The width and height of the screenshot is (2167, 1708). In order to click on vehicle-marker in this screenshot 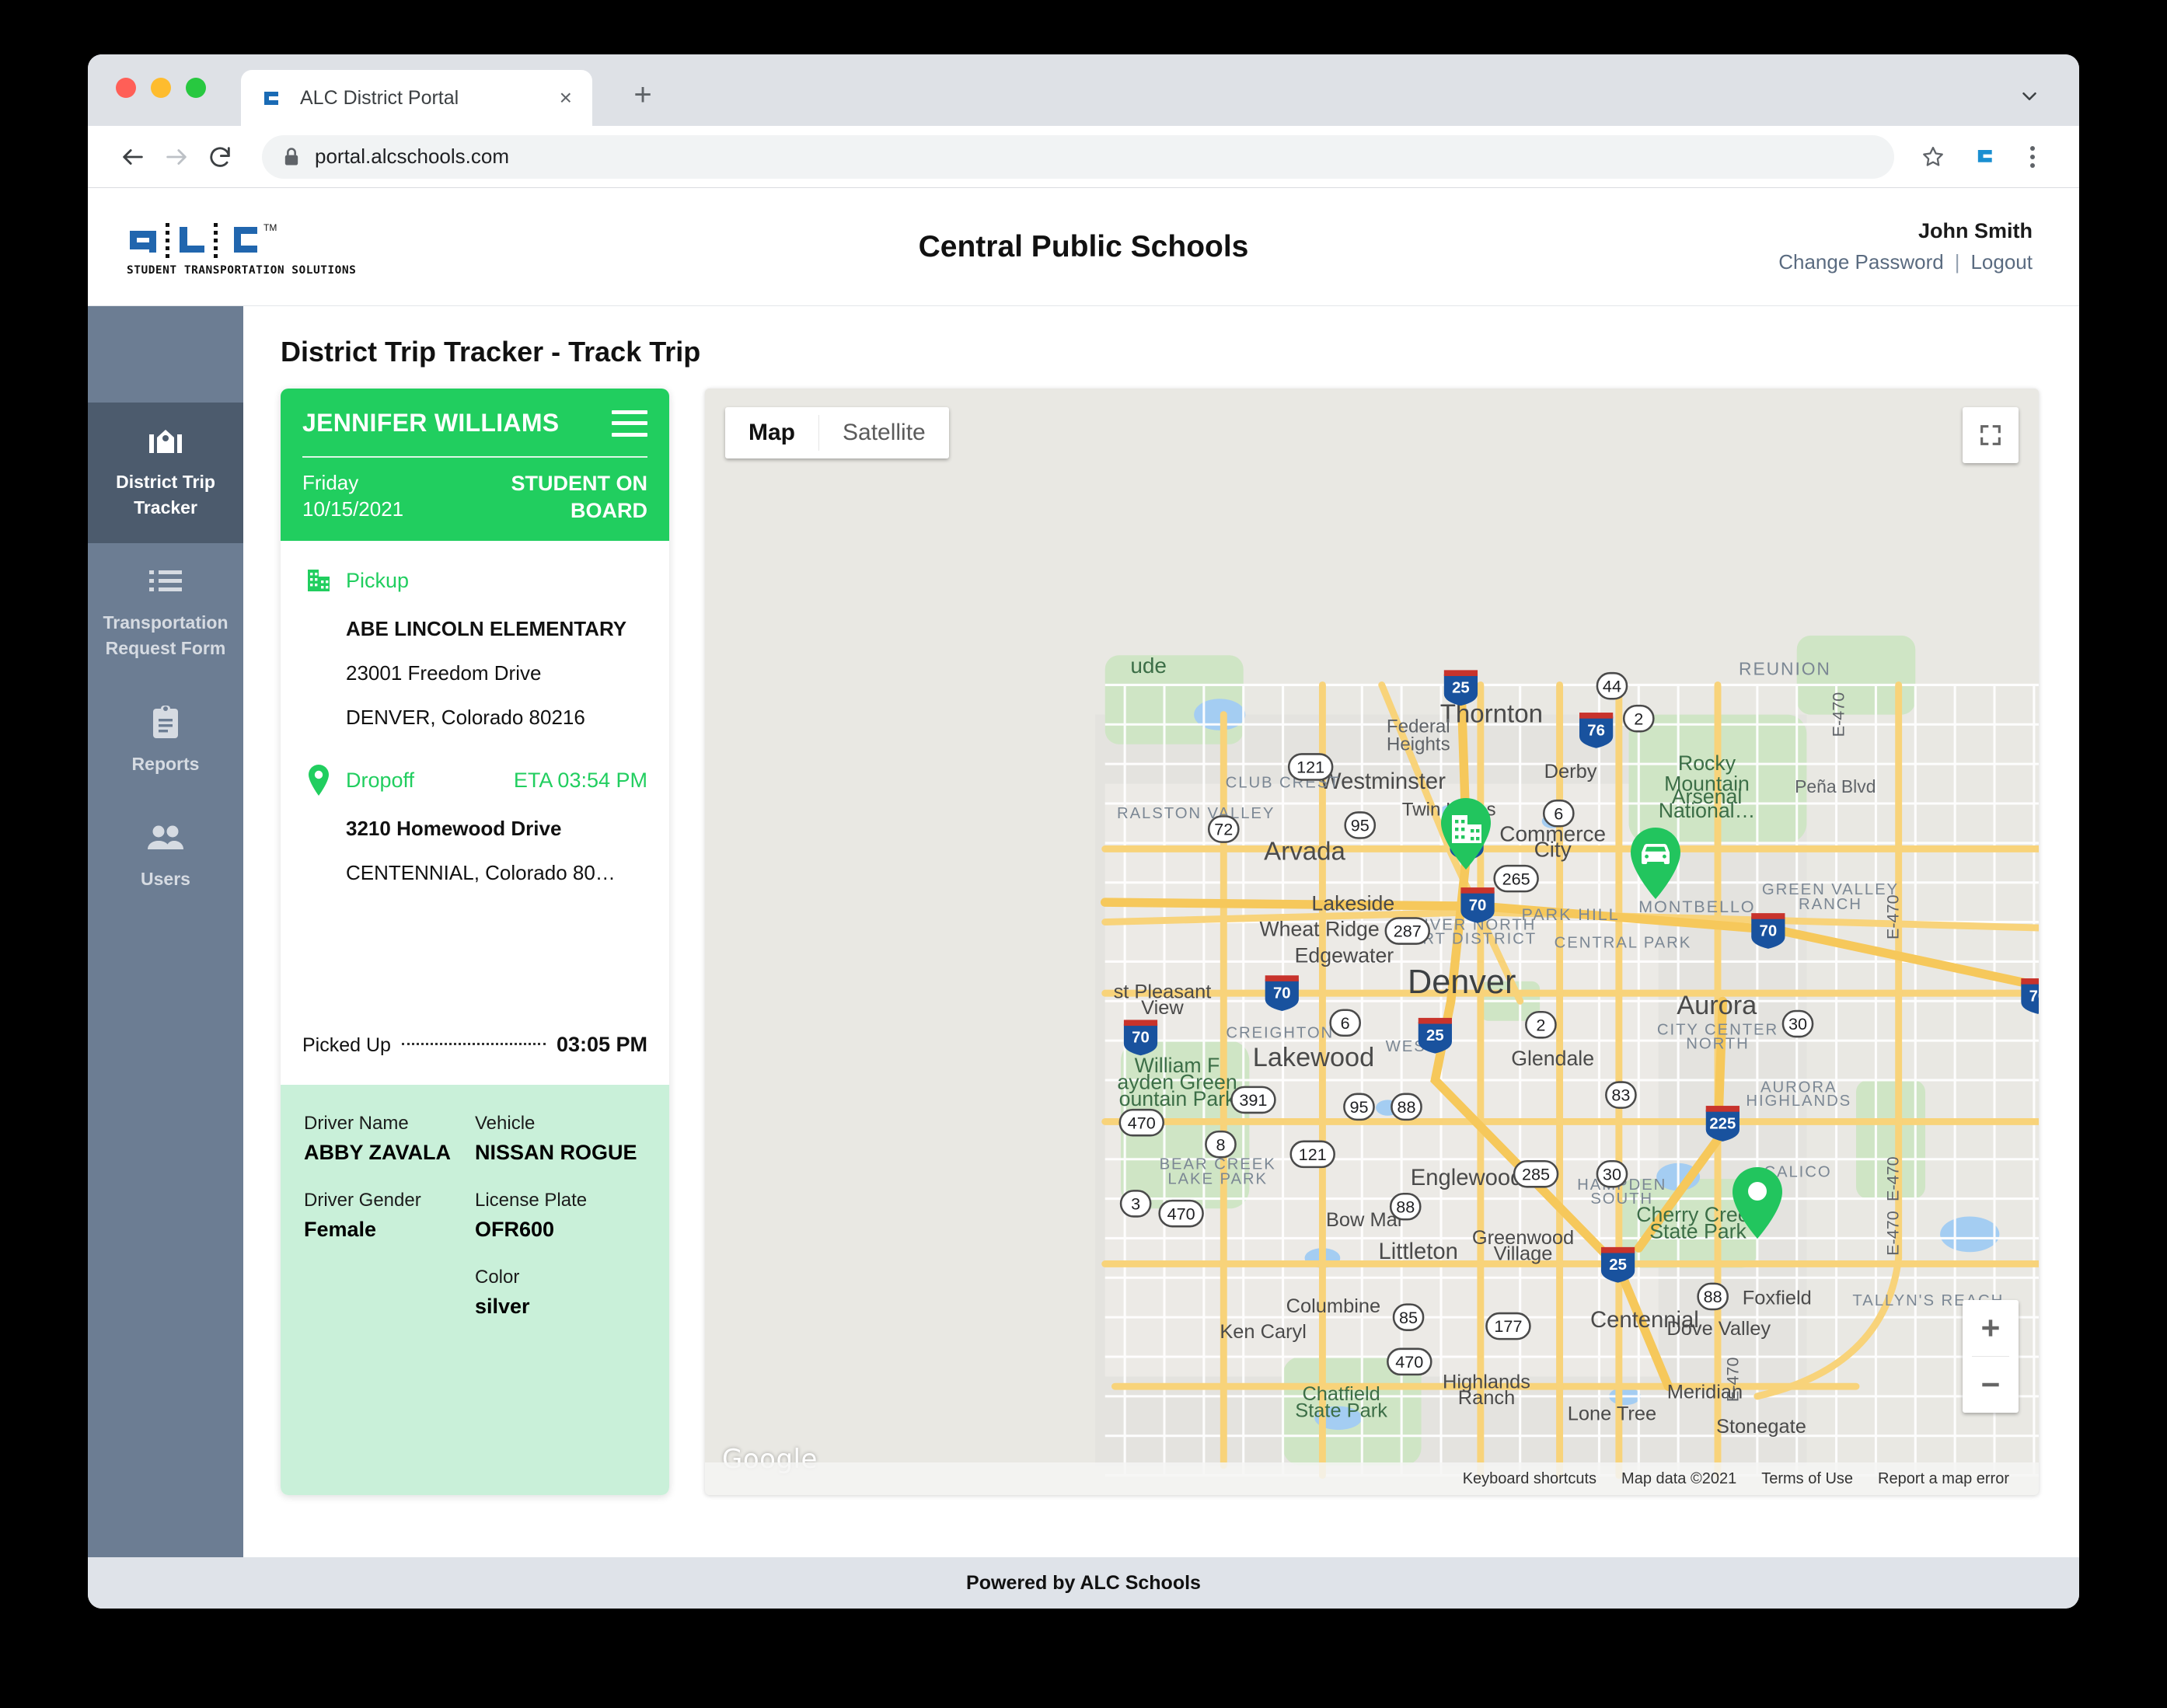, I will do `click(1656, 866)`.